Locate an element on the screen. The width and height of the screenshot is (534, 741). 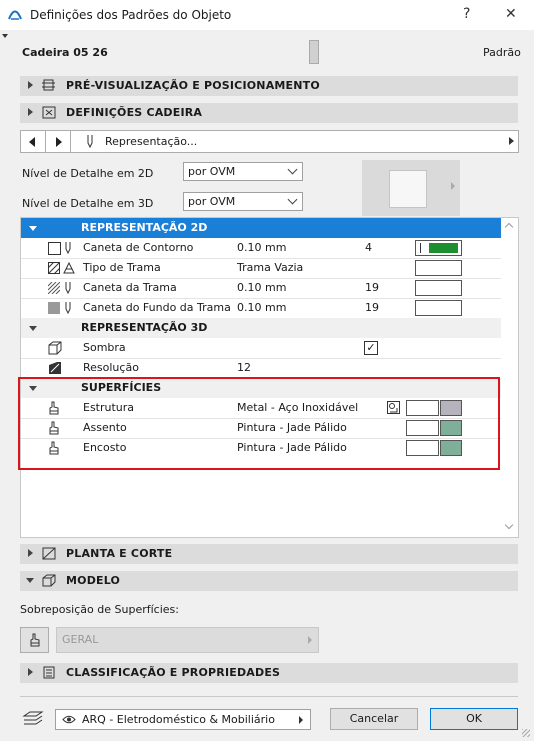
param-name: Sombra is located at coordinates (104, 347).